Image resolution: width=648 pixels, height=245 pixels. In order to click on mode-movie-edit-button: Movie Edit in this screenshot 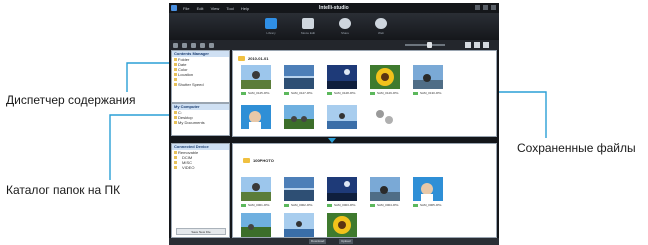, I will do `click(308, 26)`.